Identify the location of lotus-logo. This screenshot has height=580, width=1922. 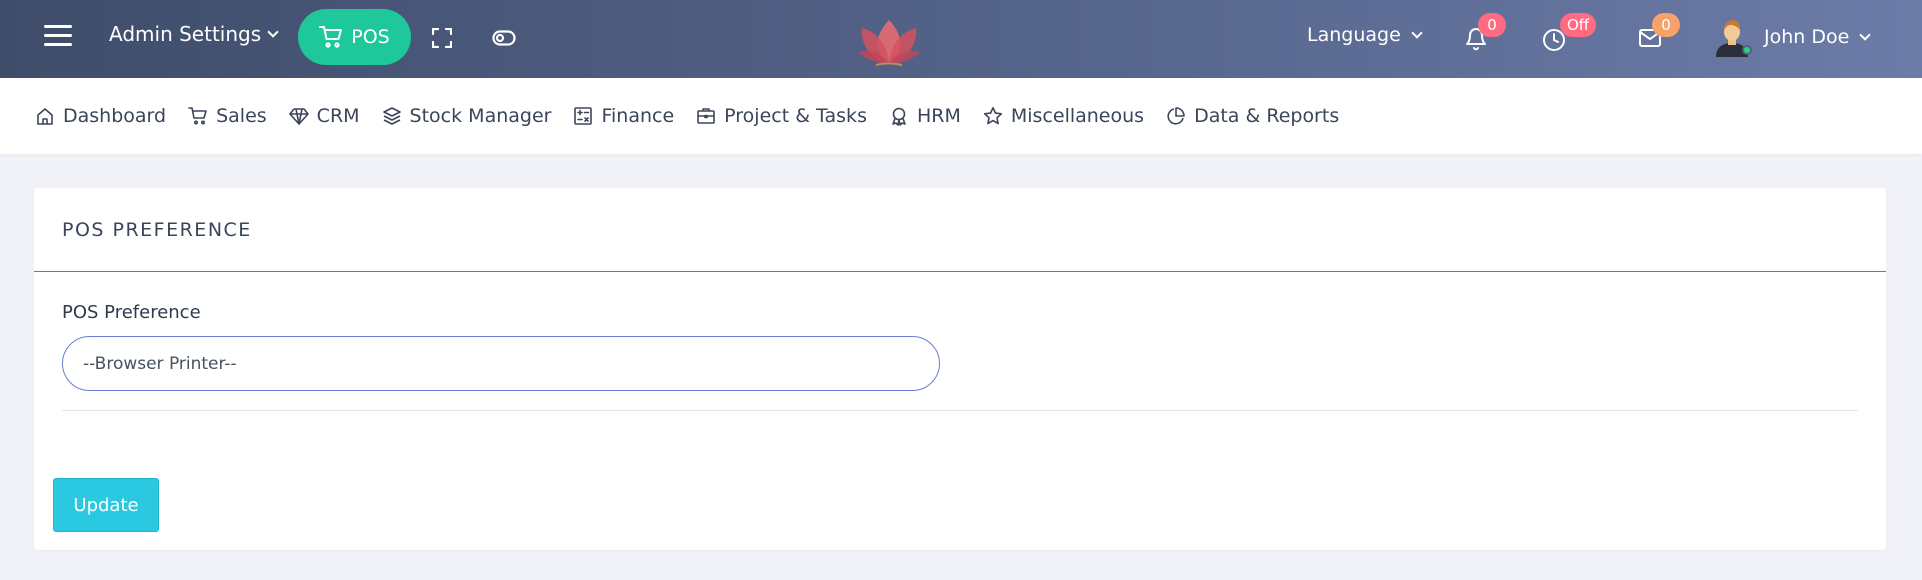
(889, 43).